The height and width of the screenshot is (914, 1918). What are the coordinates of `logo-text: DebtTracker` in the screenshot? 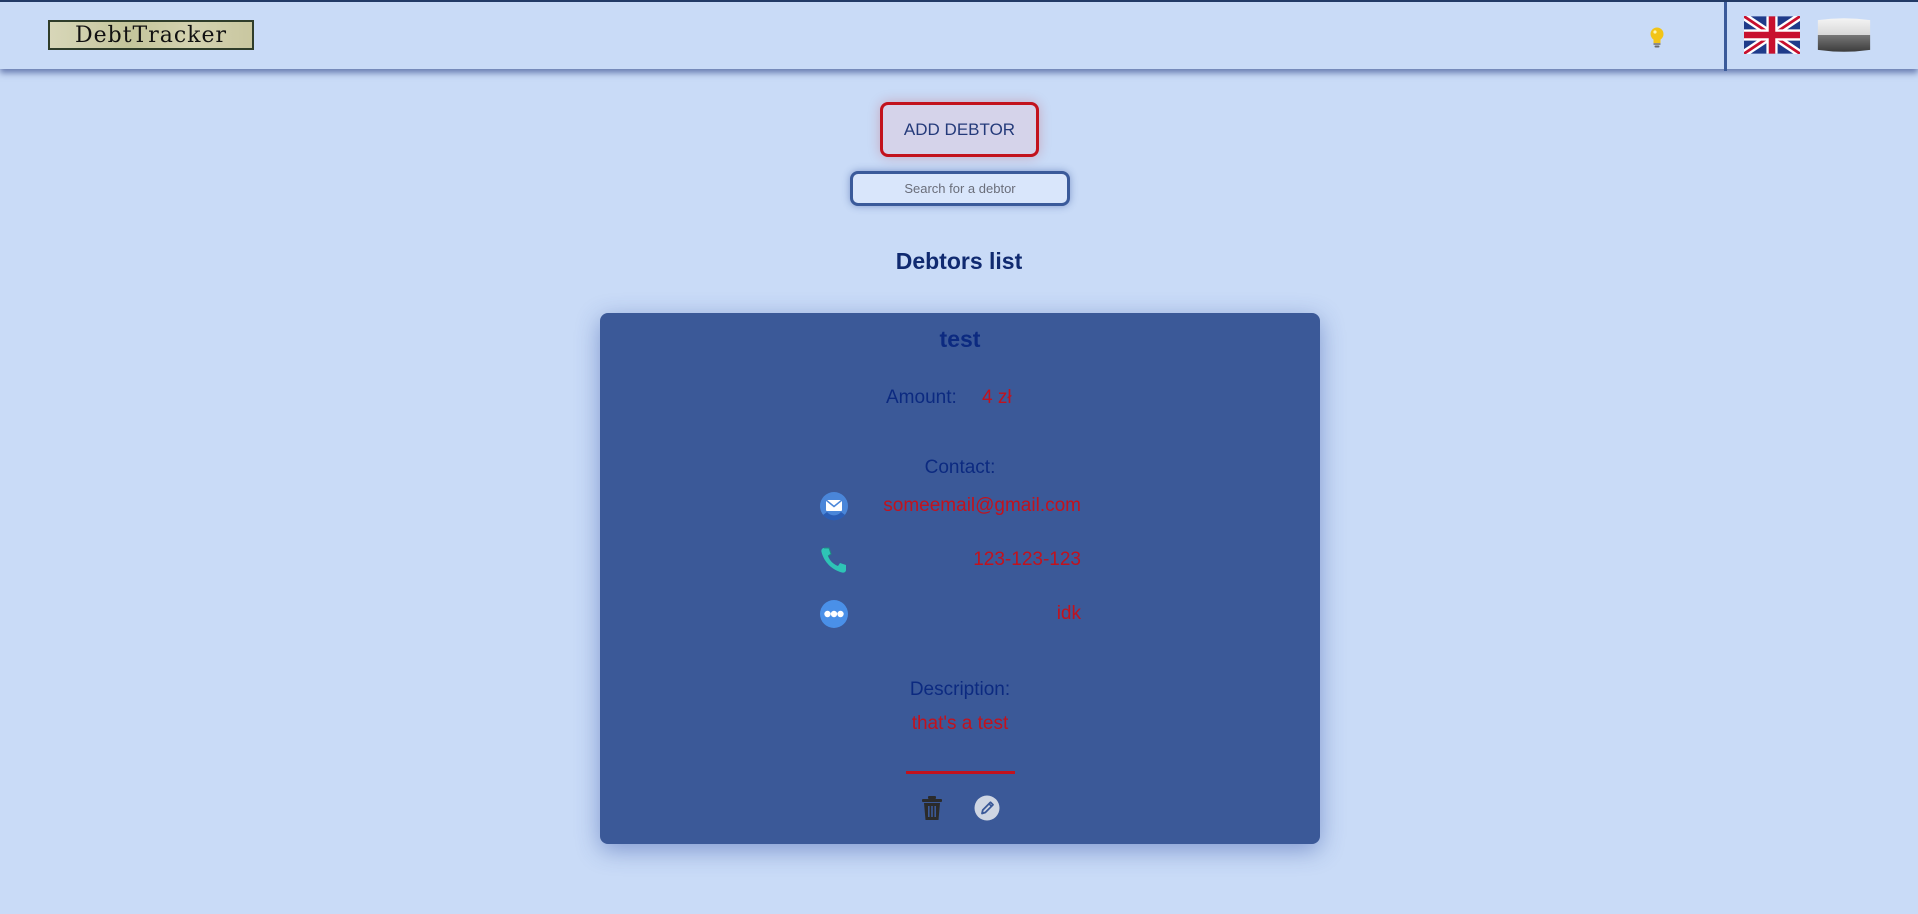 It's located at (151, 35).